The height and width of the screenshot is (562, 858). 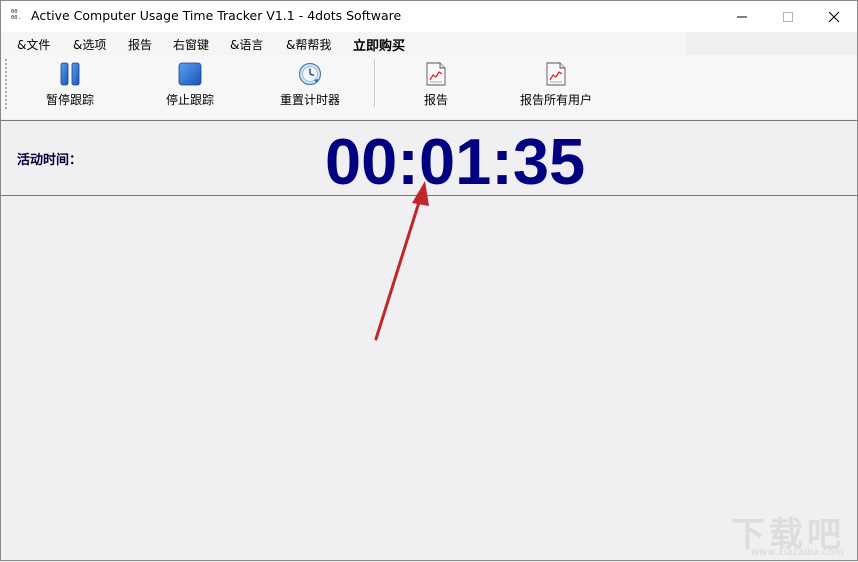 What do you see at coordinates (6, 85) in the screenshot?
I see `toolbar-grip` at bounding box center [6, 85].